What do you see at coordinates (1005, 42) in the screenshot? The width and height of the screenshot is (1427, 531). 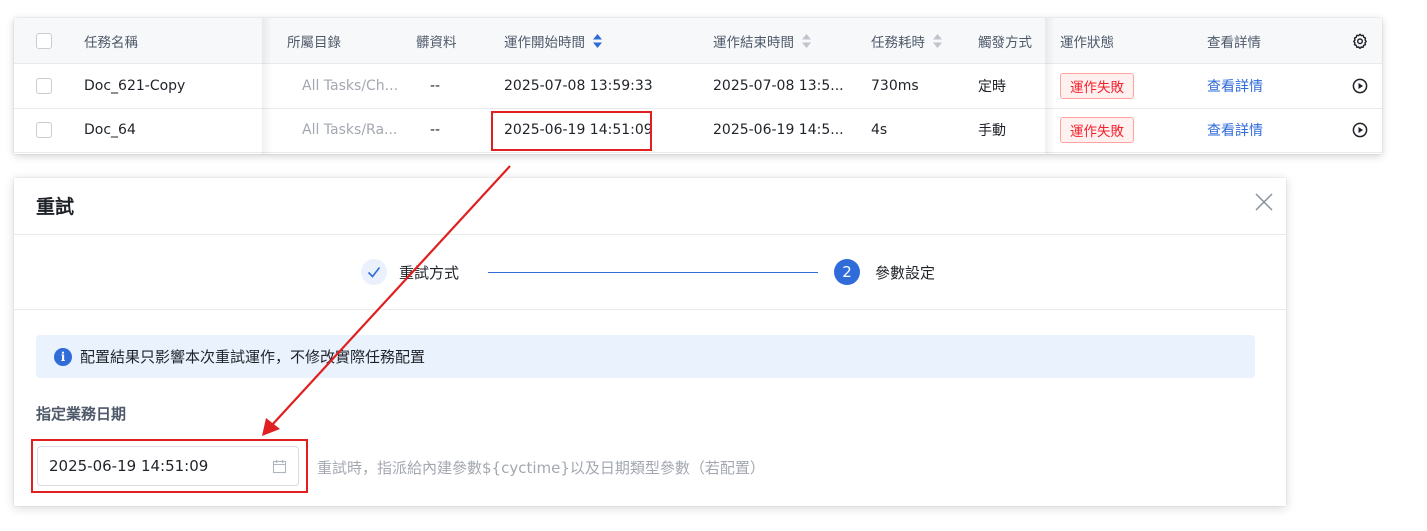 I see `header-trigger: 觸發方式` at bounding box center [1005, 42].